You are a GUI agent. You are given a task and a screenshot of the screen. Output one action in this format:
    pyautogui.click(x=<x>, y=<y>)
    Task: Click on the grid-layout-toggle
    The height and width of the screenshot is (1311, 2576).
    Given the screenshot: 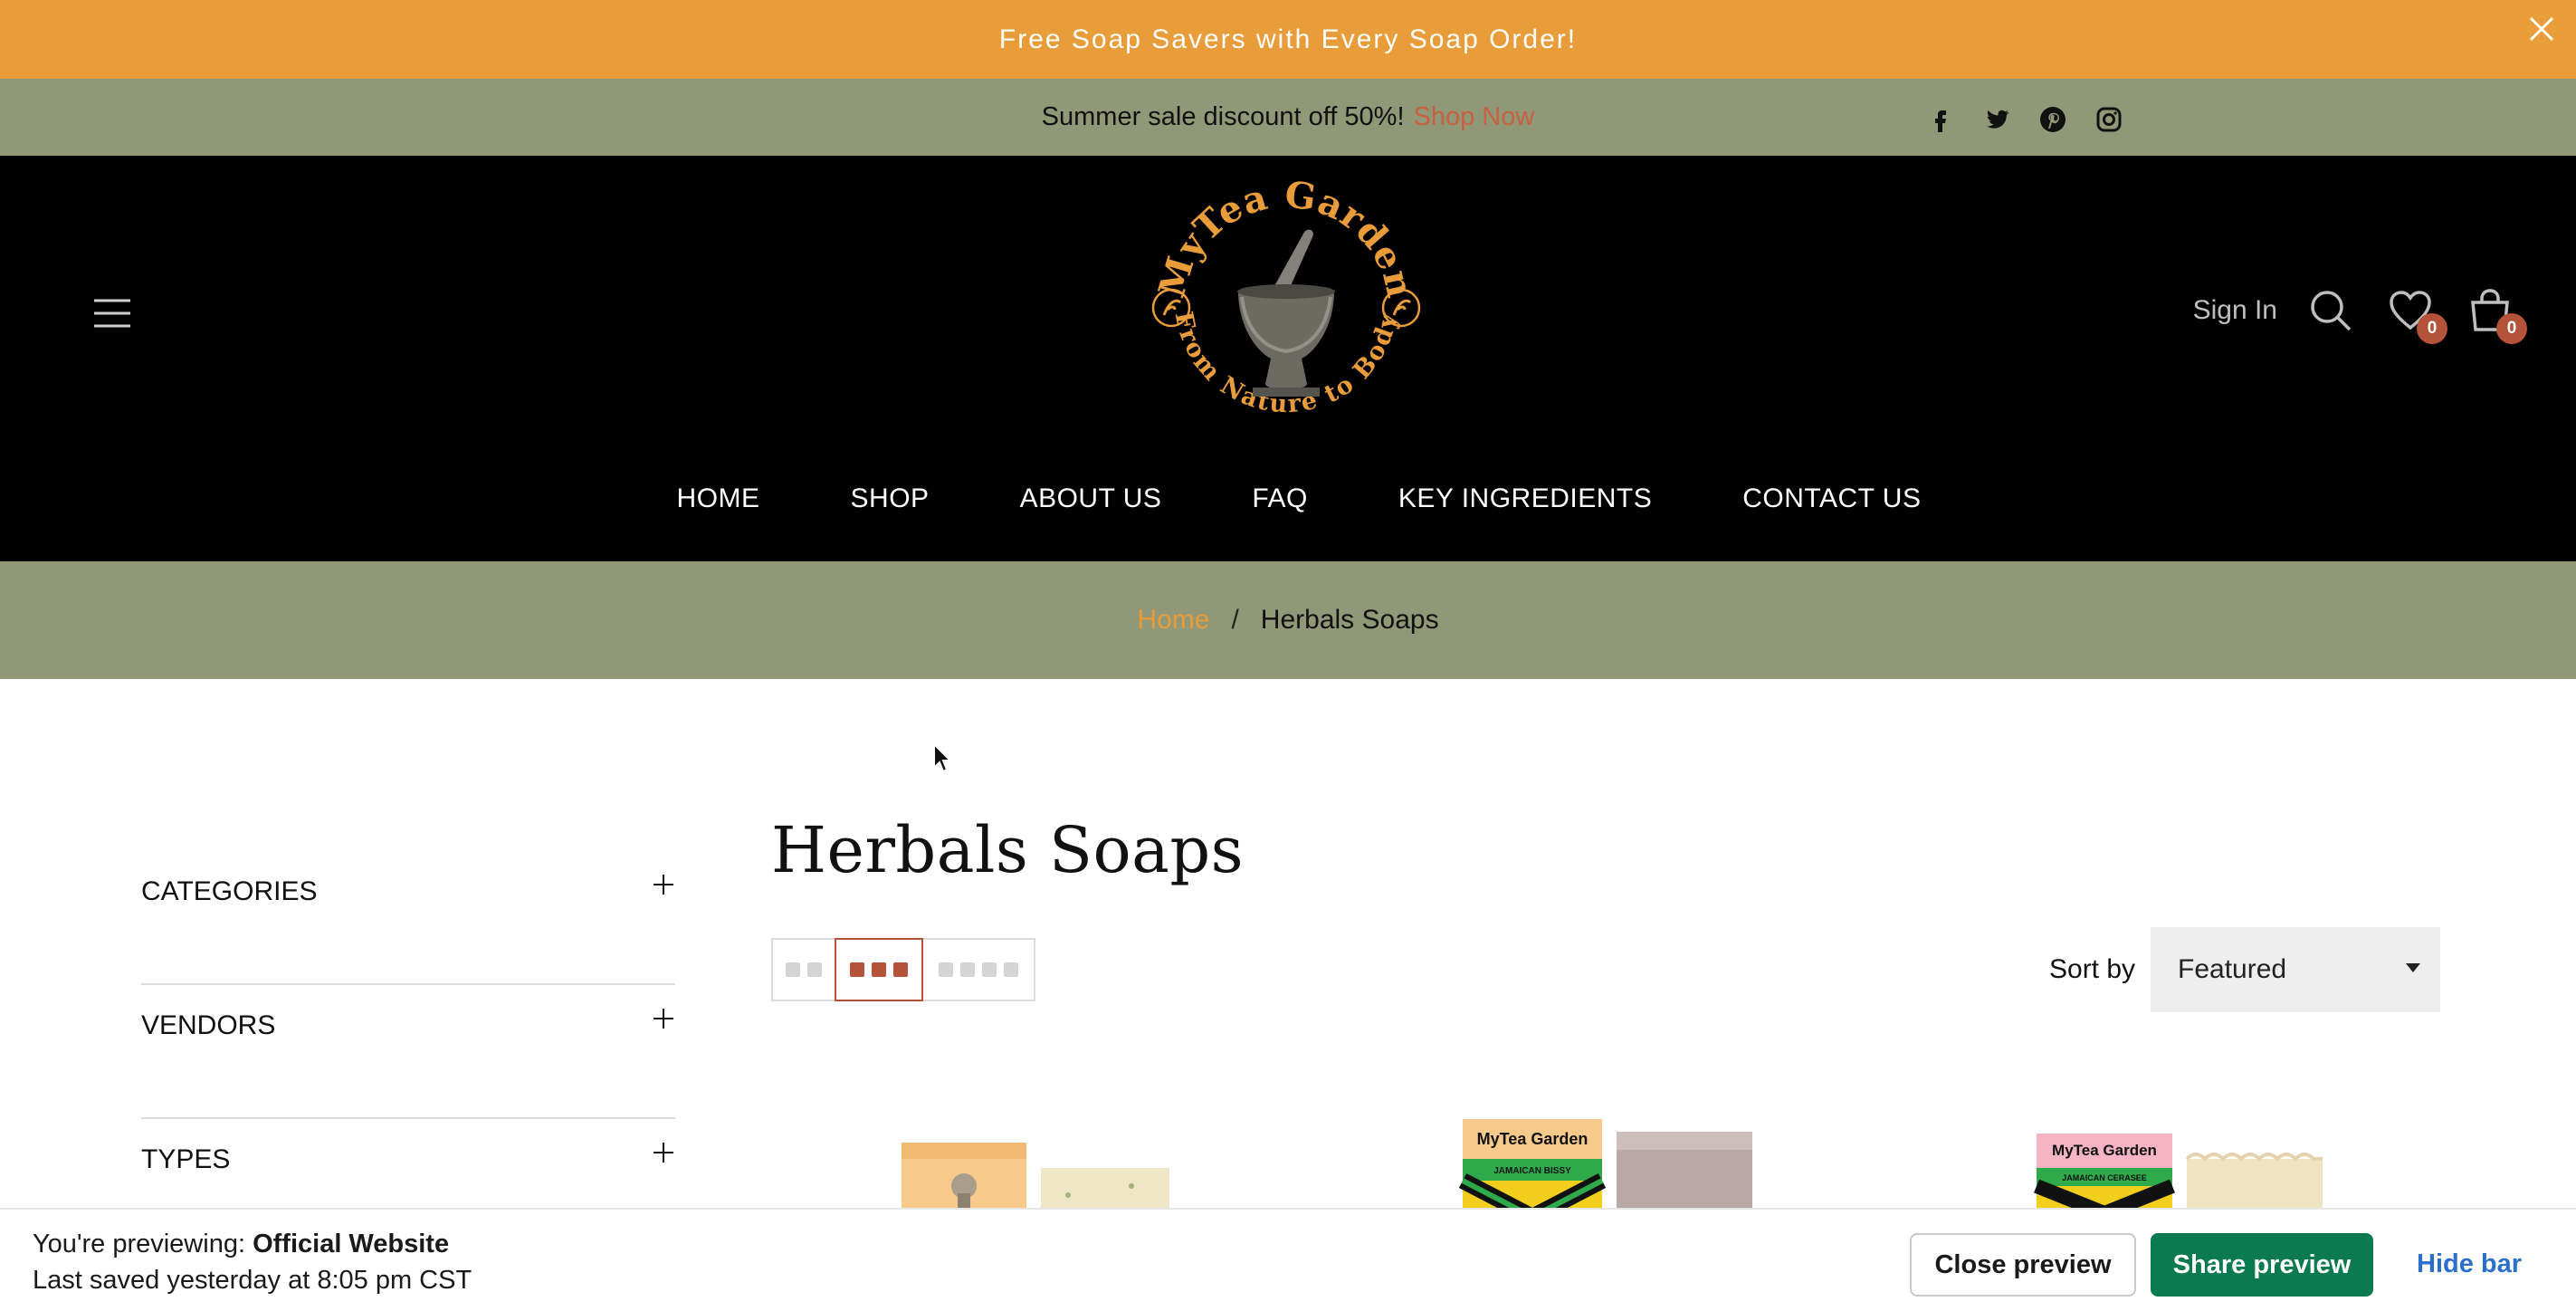 What is the action you would take?
    pyautogui.click(x=903, y=969)
    